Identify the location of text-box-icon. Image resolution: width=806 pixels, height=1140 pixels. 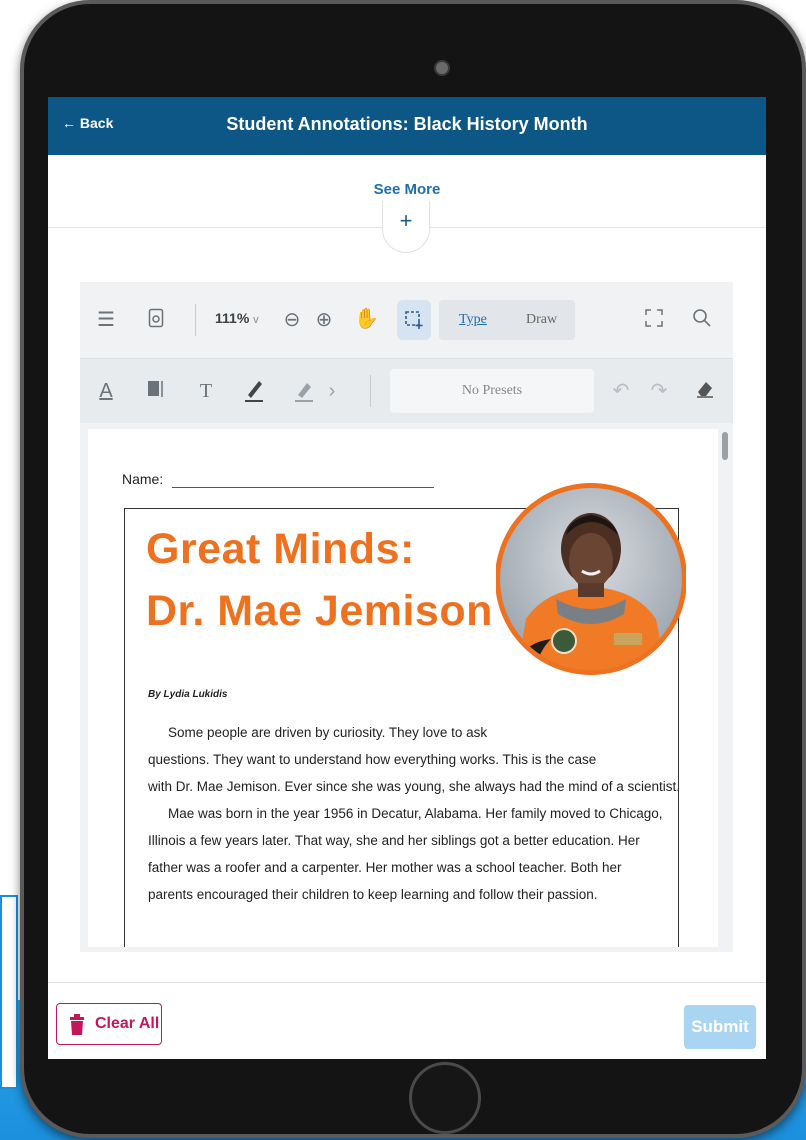
(156, 392).